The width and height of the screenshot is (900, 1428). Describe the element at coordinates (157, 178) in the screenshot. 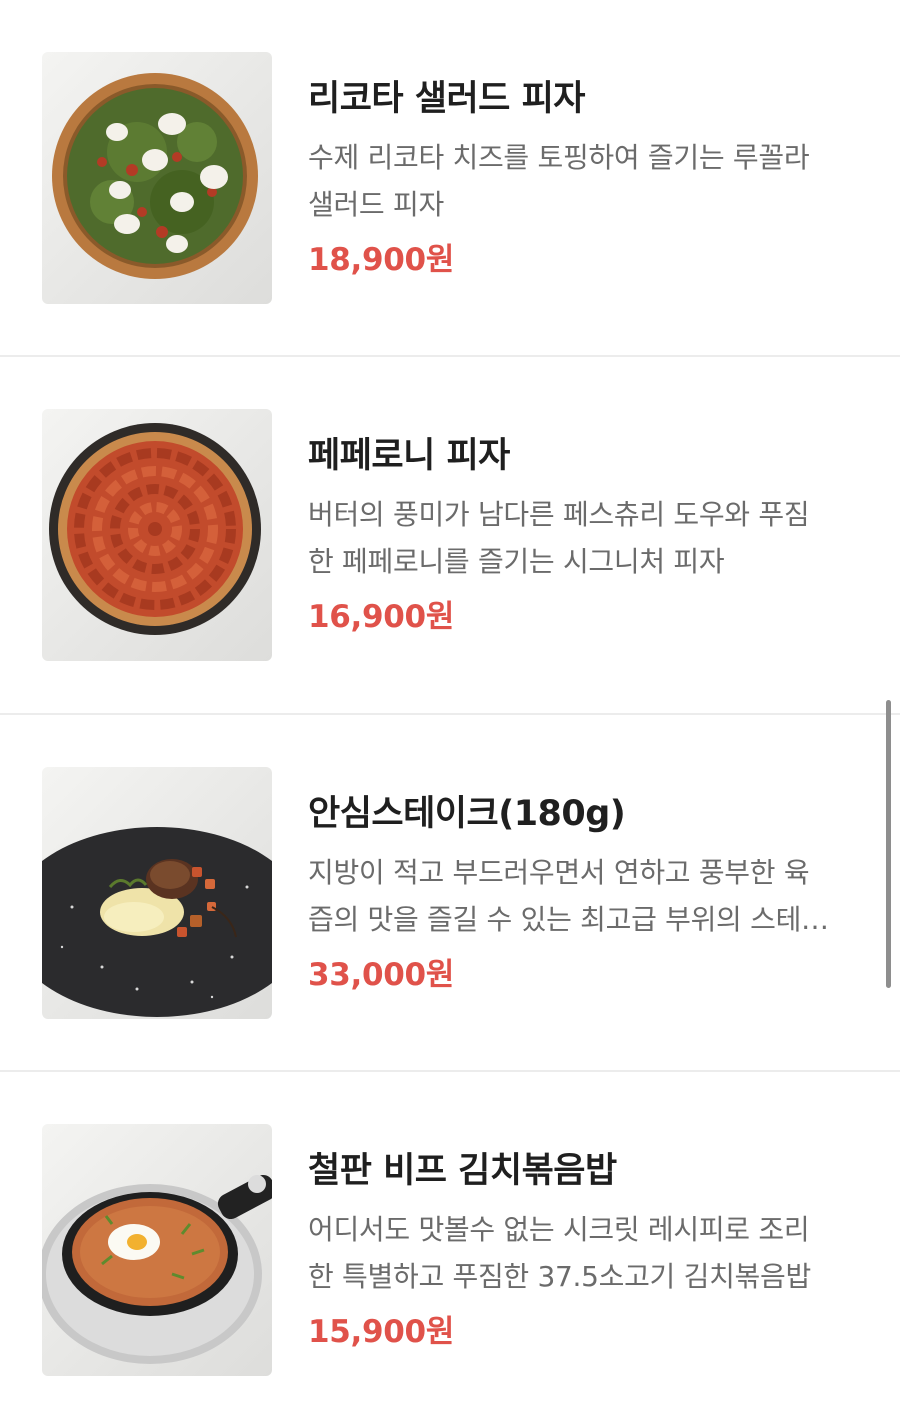

I see `ricotta-salad-pizza-image` at that location.